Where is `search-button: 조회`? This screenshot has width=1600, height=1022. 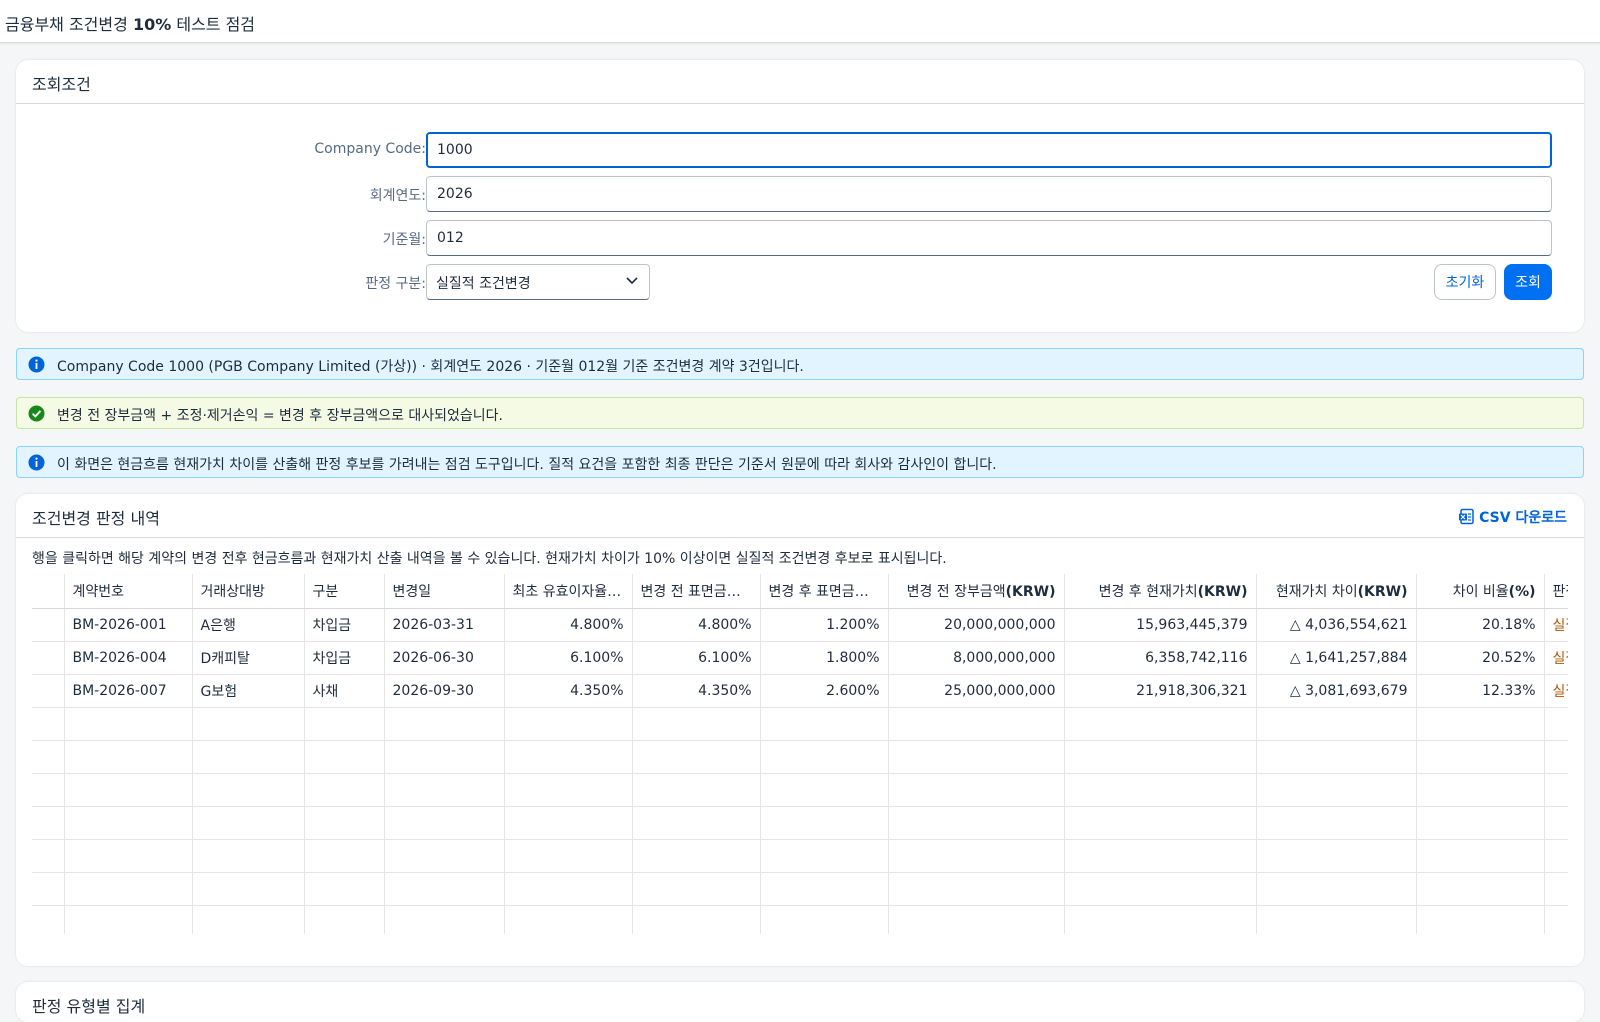 search-button: 조회 is located at coordinates (1528, 282).